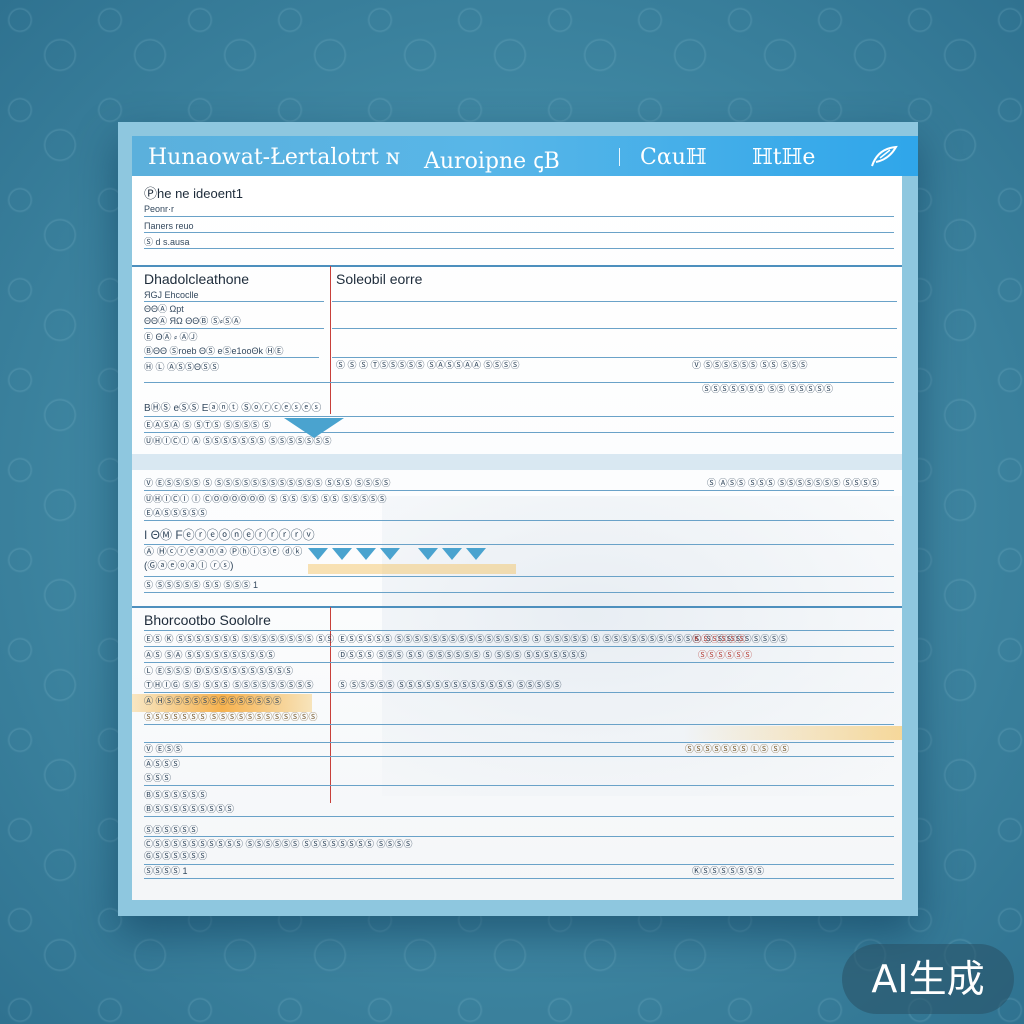 This screenshot has height=1024, width=1024. Describe the element at coordinates (210, 655) in the screenshot. I see `section6-row-left: ⒶⓈ ⓈⒶ ⓈⓈⓈⓈⓈⓈⓈⓈⓈⓈ` at that location.